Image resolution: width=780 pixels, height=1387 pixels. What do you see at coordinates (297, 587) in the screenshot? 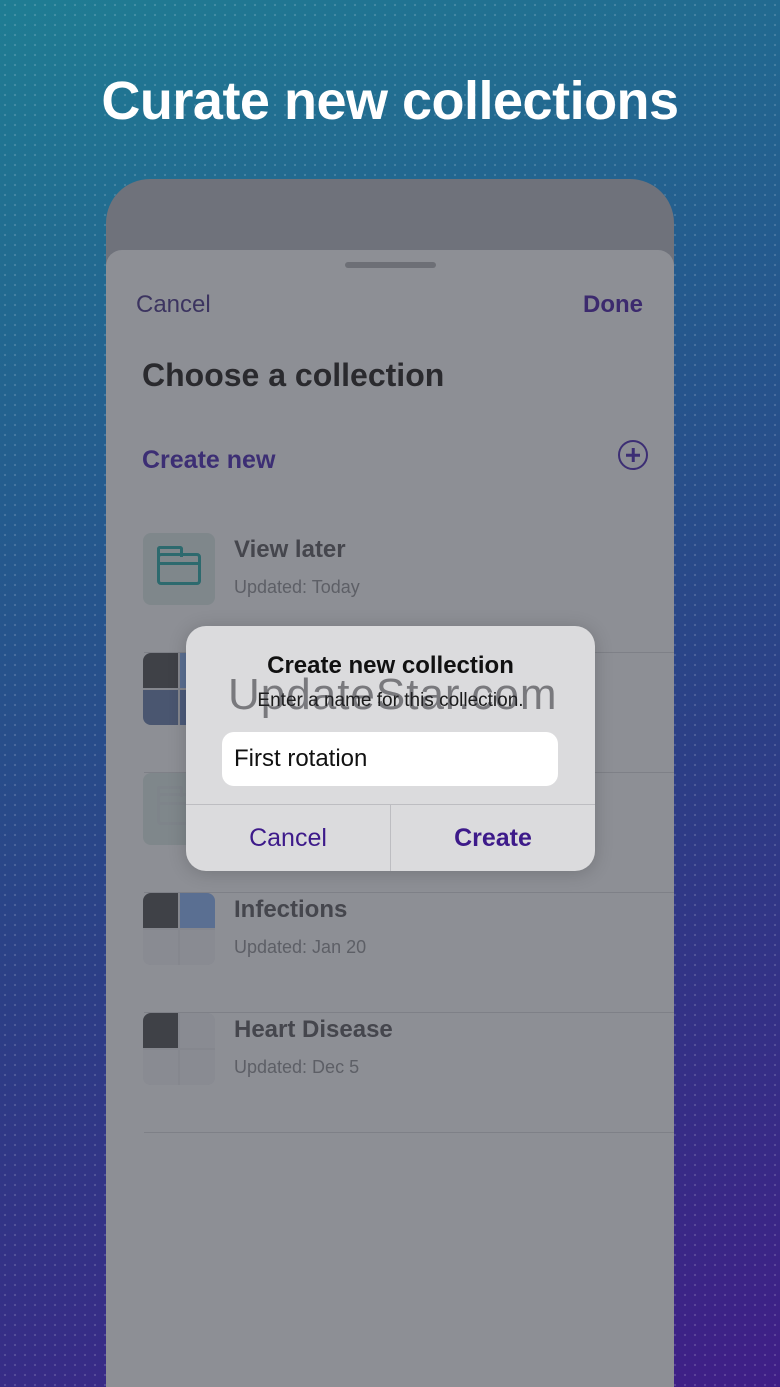
I see `collection-updated: Updated: Today` at bounding box center [297, 587].